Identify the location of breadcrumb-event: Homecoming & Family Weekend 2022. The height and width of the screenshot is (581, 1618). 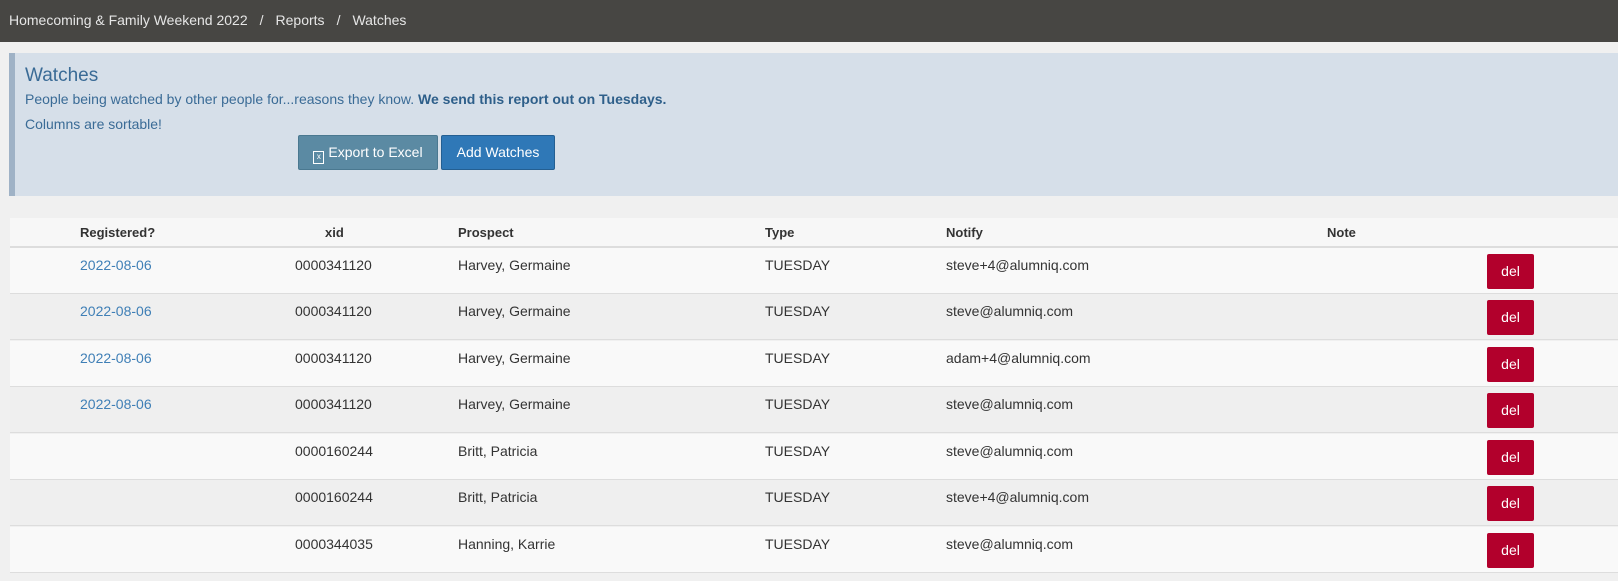
(128, 20).